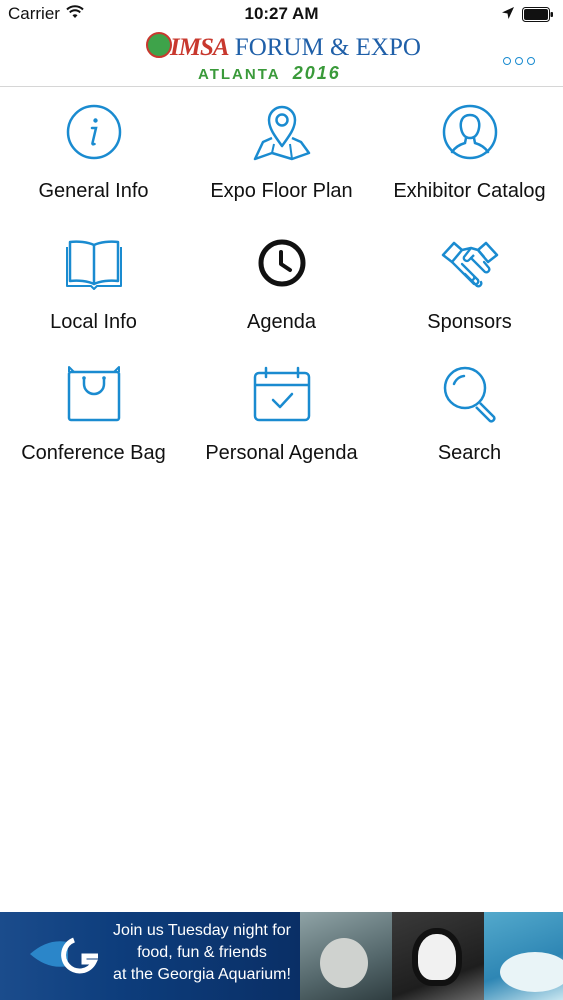 The width and height of the screenshot is (563, 1000). What do you see at coordinates (159, 45) in the screenshot?
I see `globe-icon` at bounding box center [159, 45].